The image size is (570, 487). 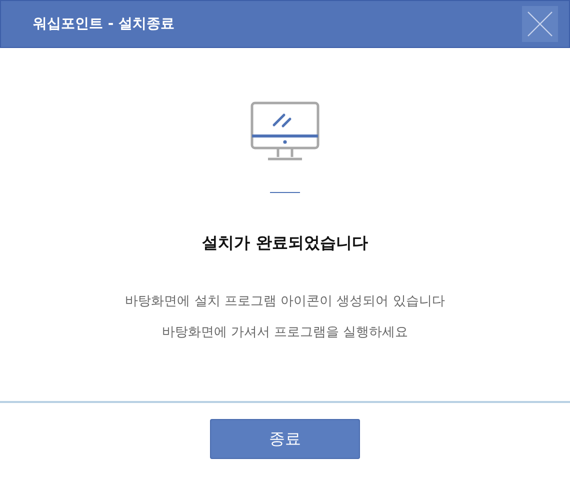 I want to click on info-message: 바탕화면에 설치 프로그램 아이콘이 생성되어 있습니다, so click(x=285, y=301).